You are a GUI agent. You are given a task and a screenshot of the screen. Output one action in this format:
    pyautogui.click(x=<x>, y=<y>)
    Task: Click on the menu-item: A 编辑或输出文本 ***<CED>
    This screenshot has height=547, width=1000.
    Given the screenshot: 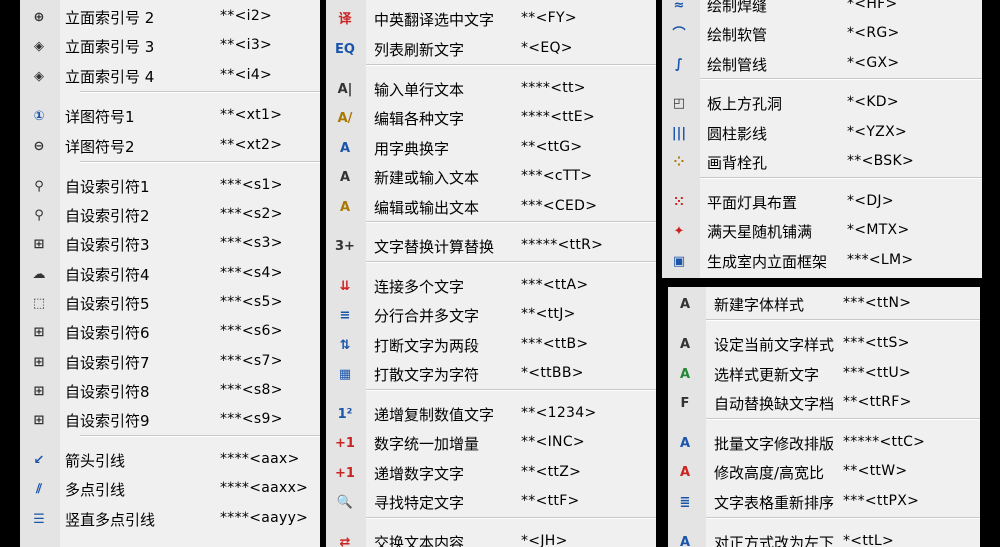 What is the action you would take?
    pyautogui.click(x=491, y=206)
    